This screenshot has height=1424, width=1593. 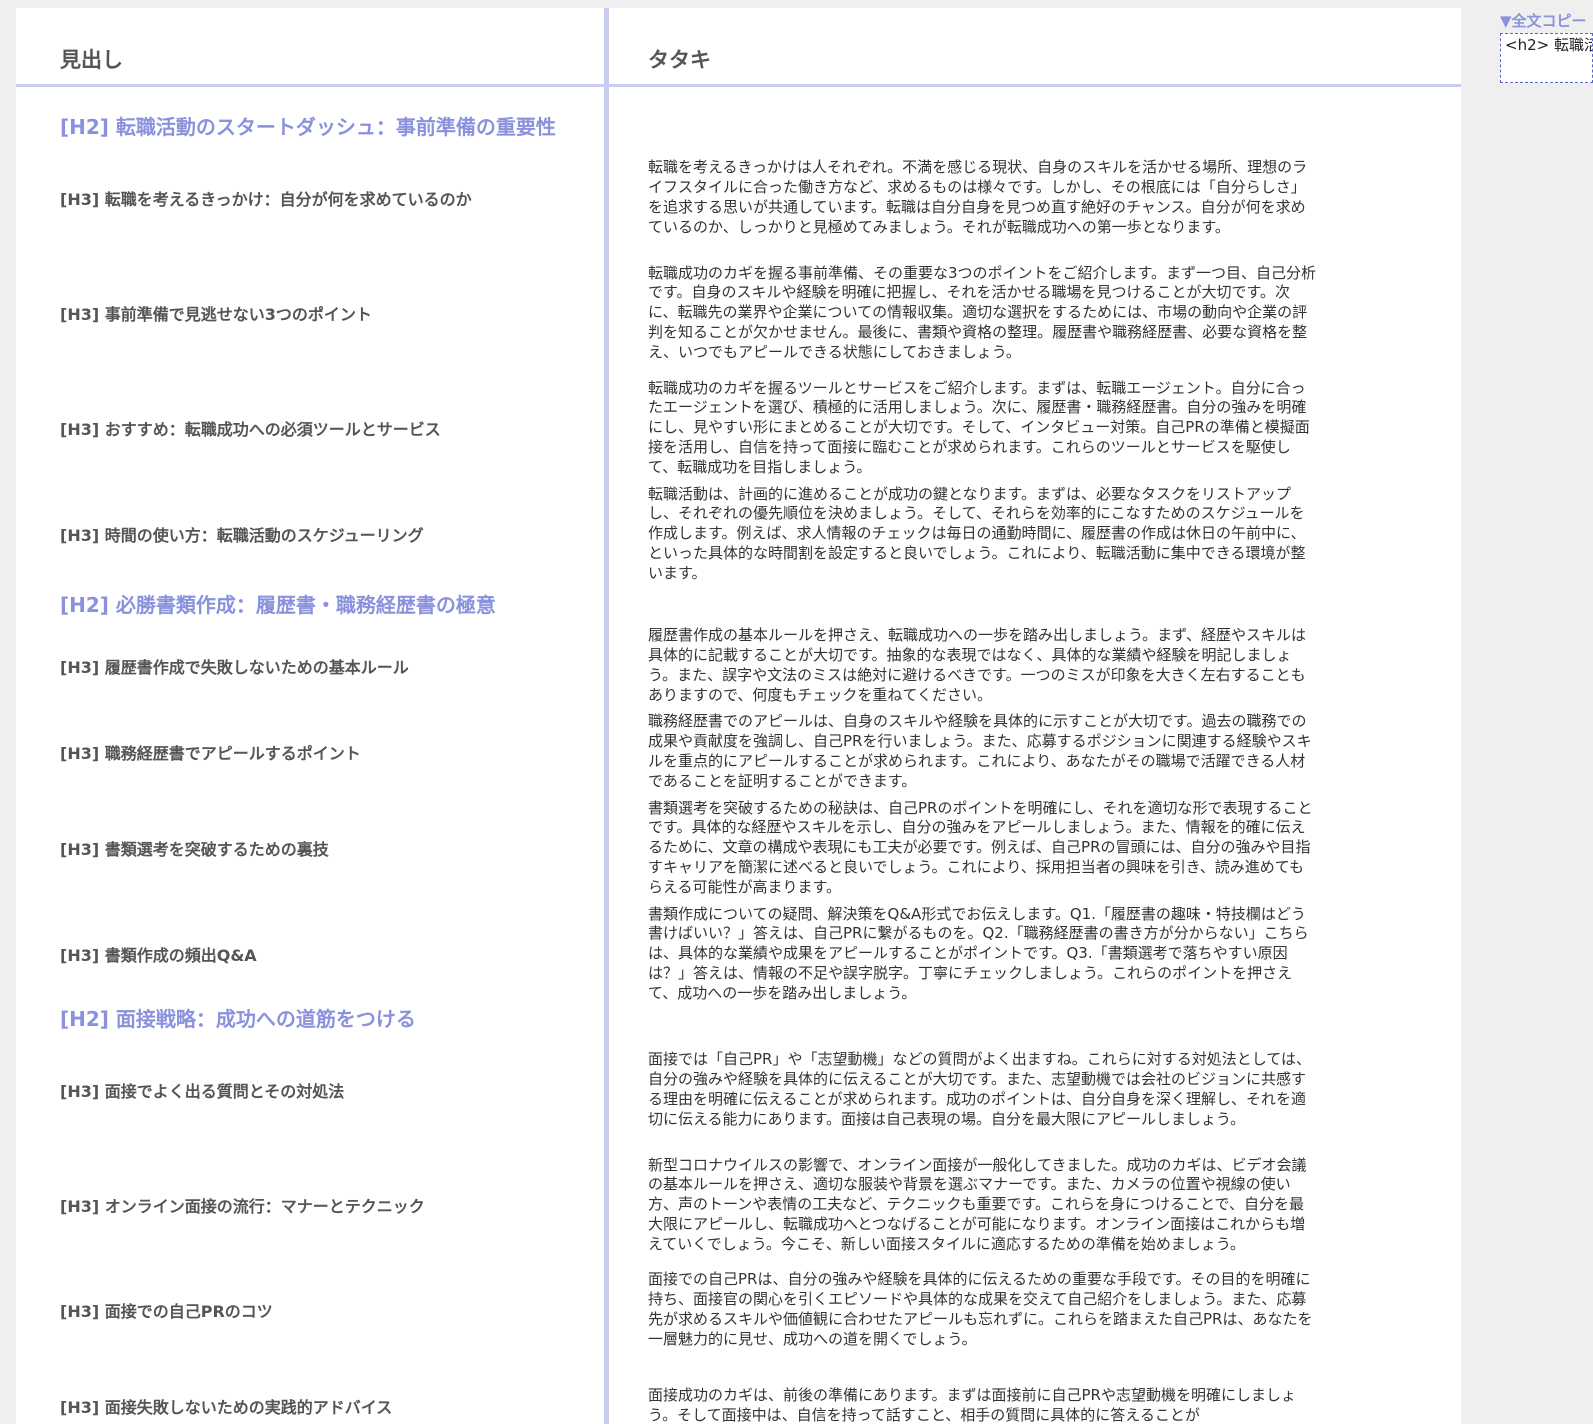 I want to click on table-header: 見出し タタキ, so click(x=738, y=47).